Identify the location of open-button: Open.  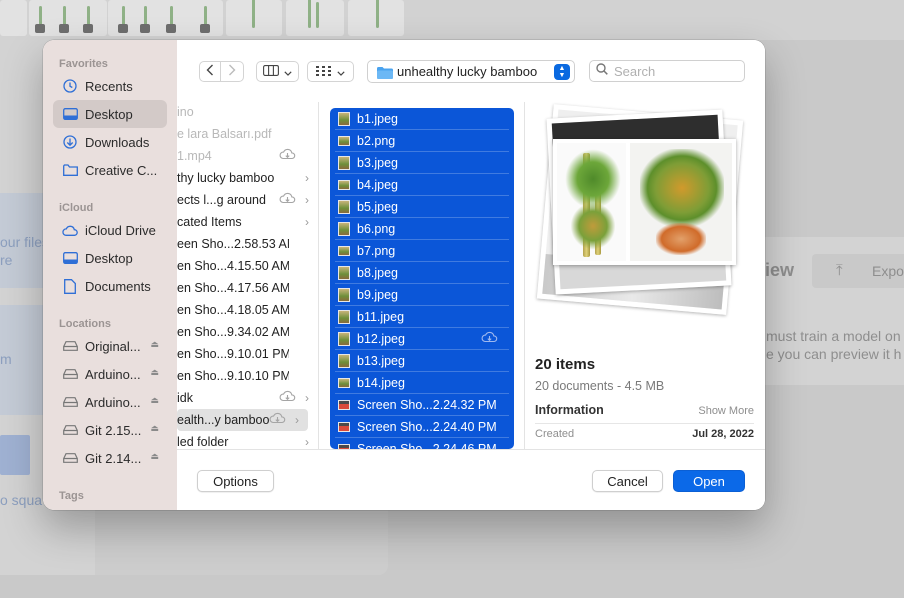
(709, 481).